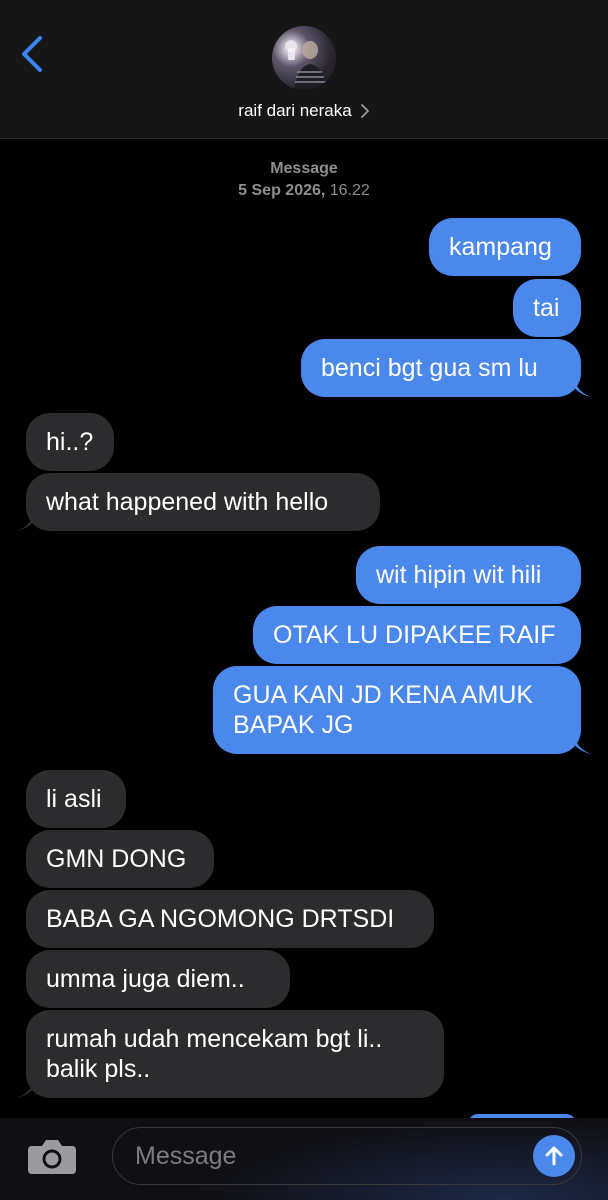 The image size is (608, 1200). I want to click on arrow-up-icon, so click(554, 1156).